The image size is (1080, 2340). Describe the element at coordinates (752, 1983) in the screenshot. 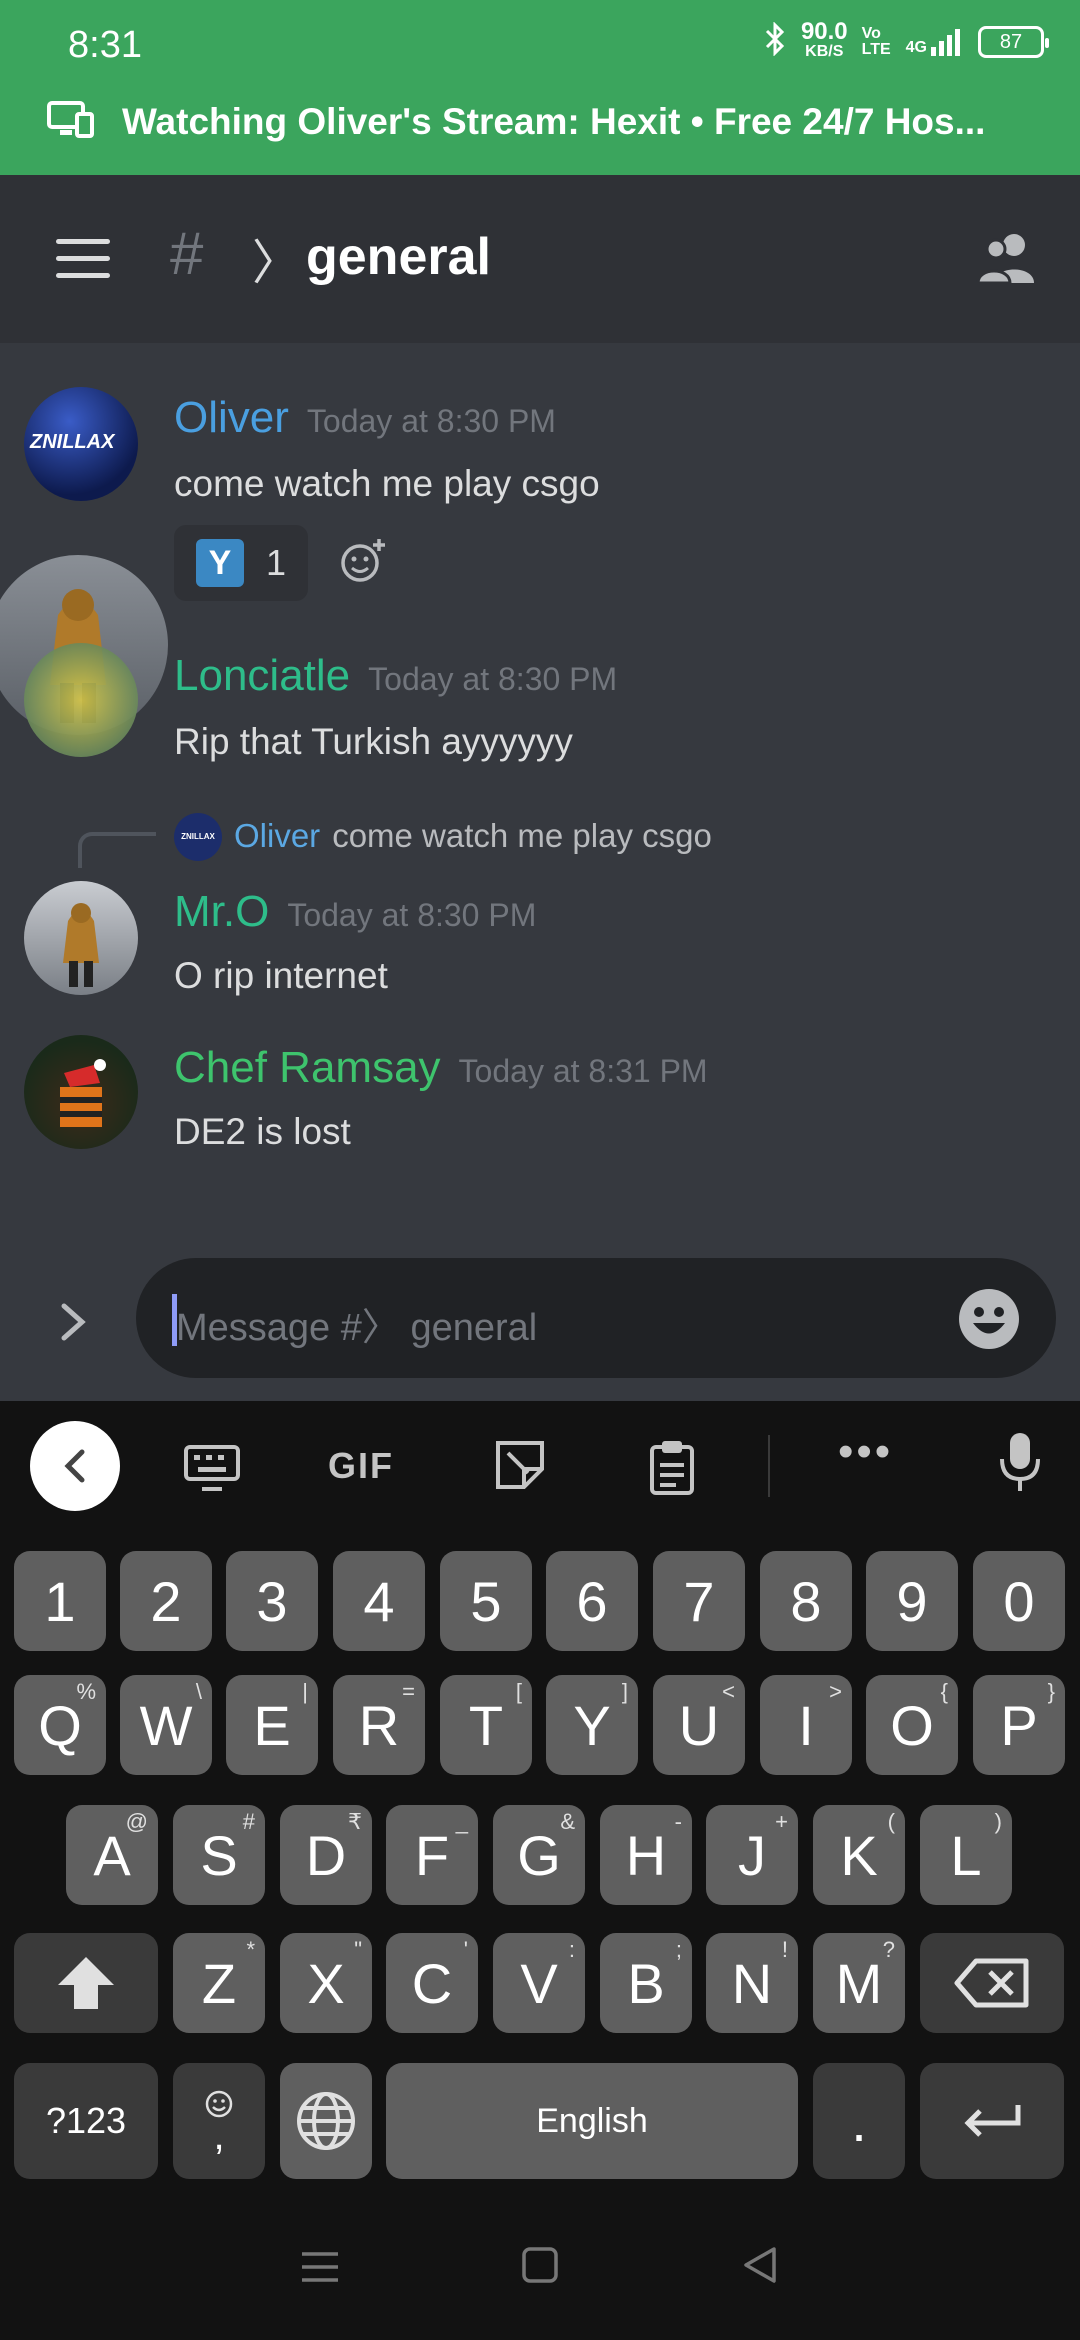

I see `key-n: N!` at that location.